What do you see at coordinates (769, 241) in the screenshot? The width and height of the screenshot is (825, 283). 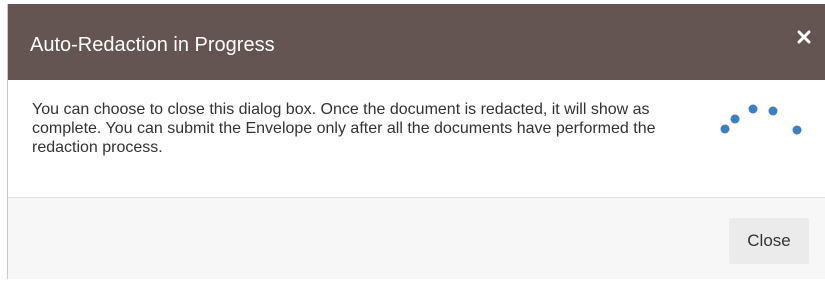 I see `close-button: Close` at bounding box center [769, 241].